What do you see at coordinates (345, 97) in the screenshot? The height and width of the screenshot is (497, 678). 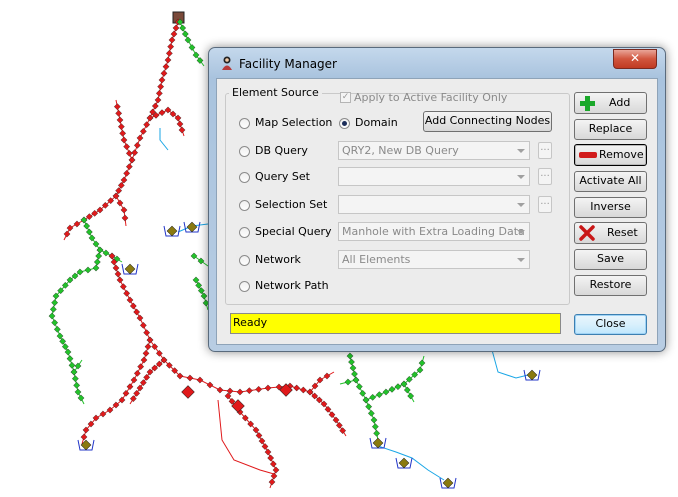 I see `apply-active-facility-checkbox: ✓` at bounding box center [345, 97].